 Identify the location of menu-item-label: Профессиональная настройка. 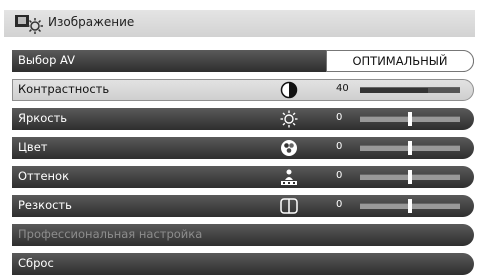
(110, 234).